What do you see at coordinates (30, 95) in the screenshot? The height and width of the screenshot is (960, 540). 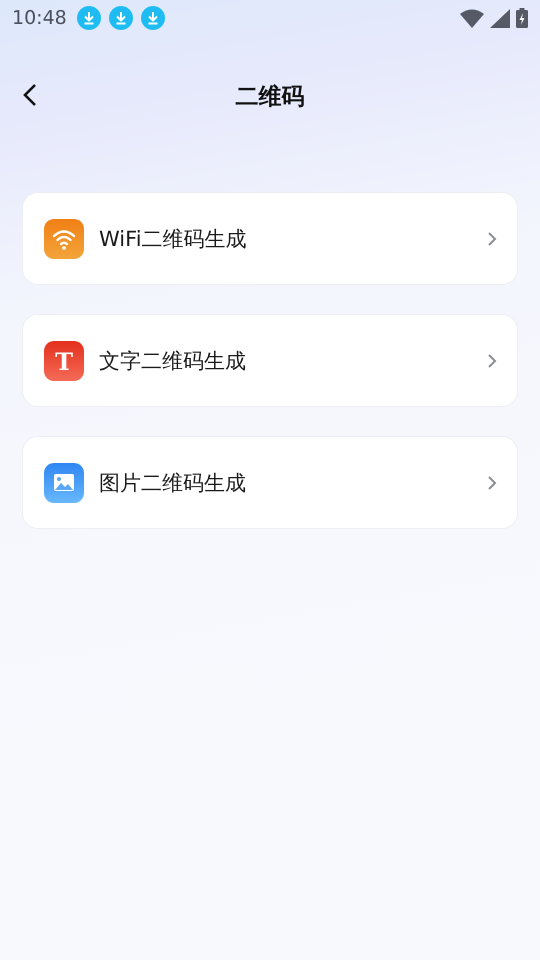 I see `chevron-left-icon` at bounding box center [30, 95].